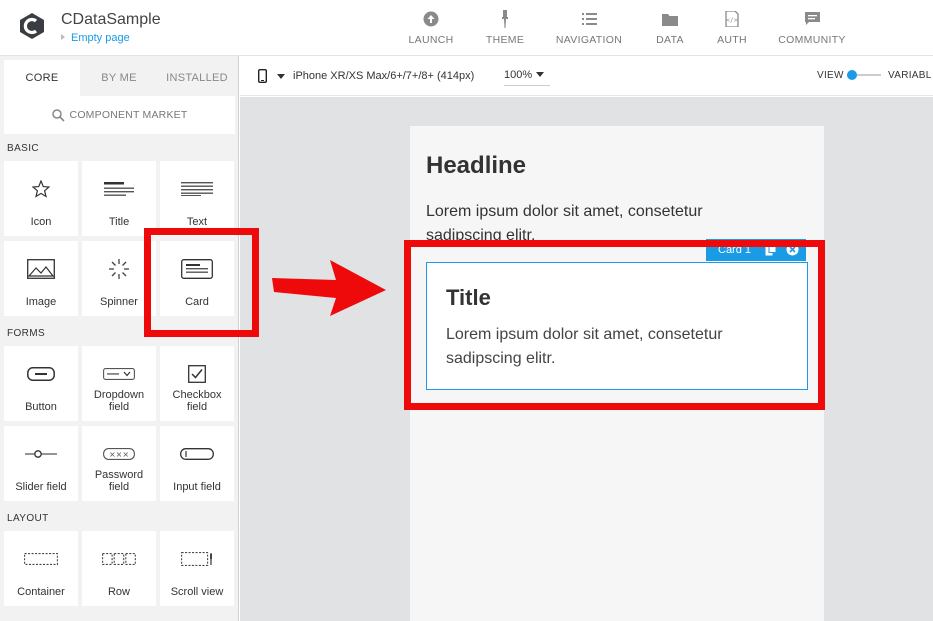 The width and height of the screenshot is (933, 621). Describe the element at coordinates (128, 115) in the screenshot. I see `component-market-label: COMPONENT MARKET` at that location.